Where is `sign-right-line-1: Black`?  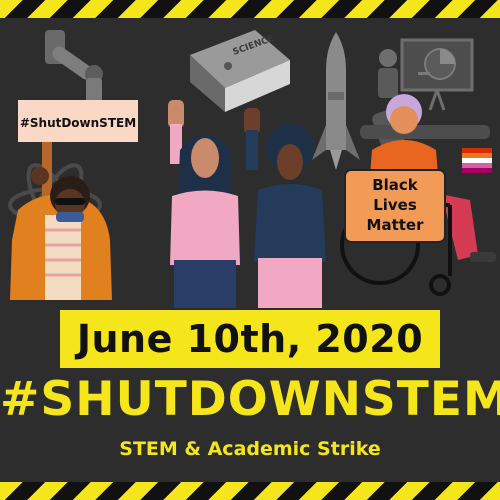 sign-right-line-1: Black is located at coordinates (395, 185).